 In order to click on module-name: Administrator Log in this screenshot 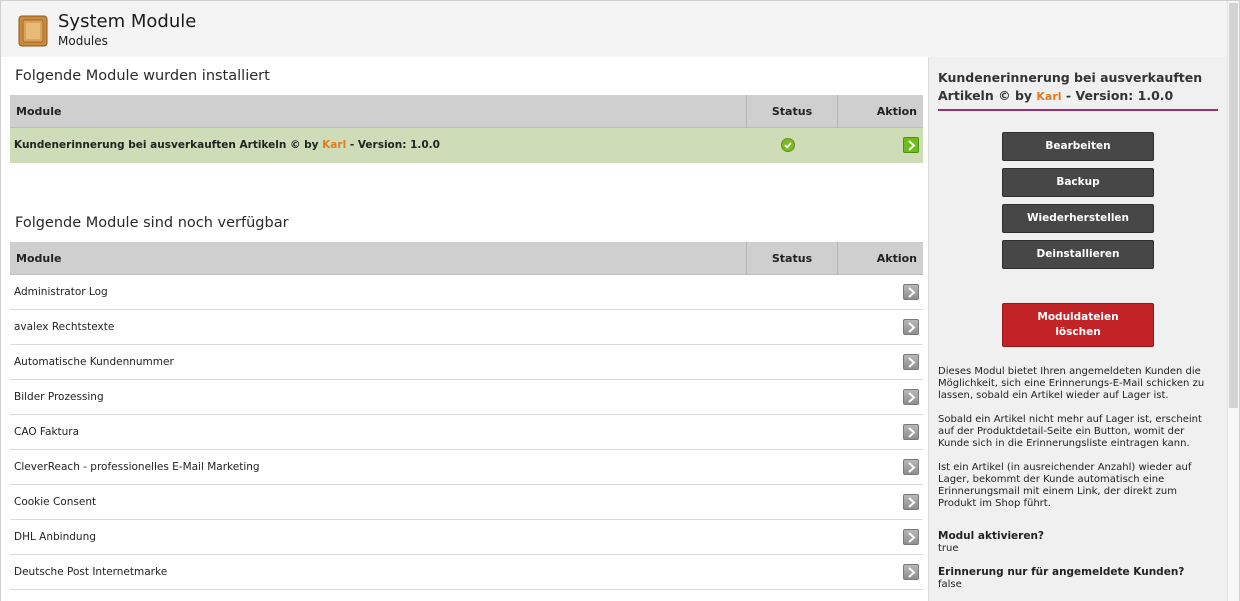, I will do `click(61, 292)`.